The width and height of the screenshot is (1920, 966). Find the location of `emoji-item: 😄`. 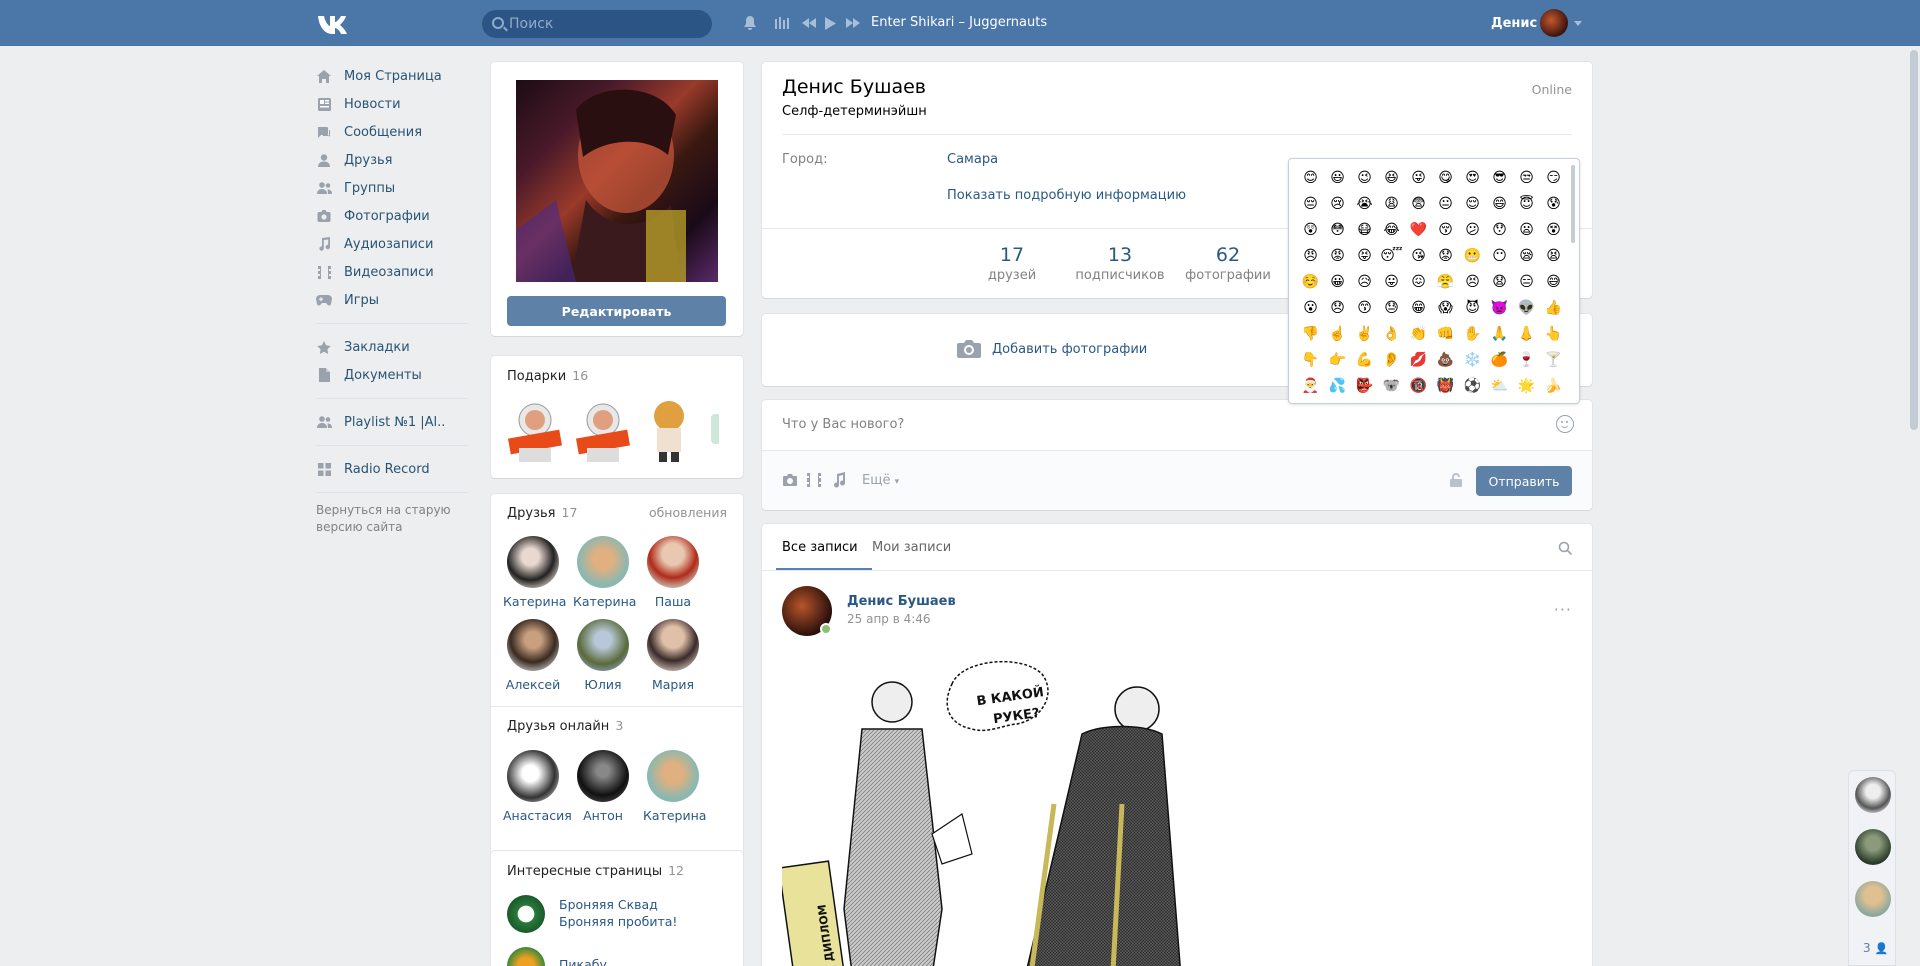

emoji-item: 😄 is located at coordinates (1499, 204).